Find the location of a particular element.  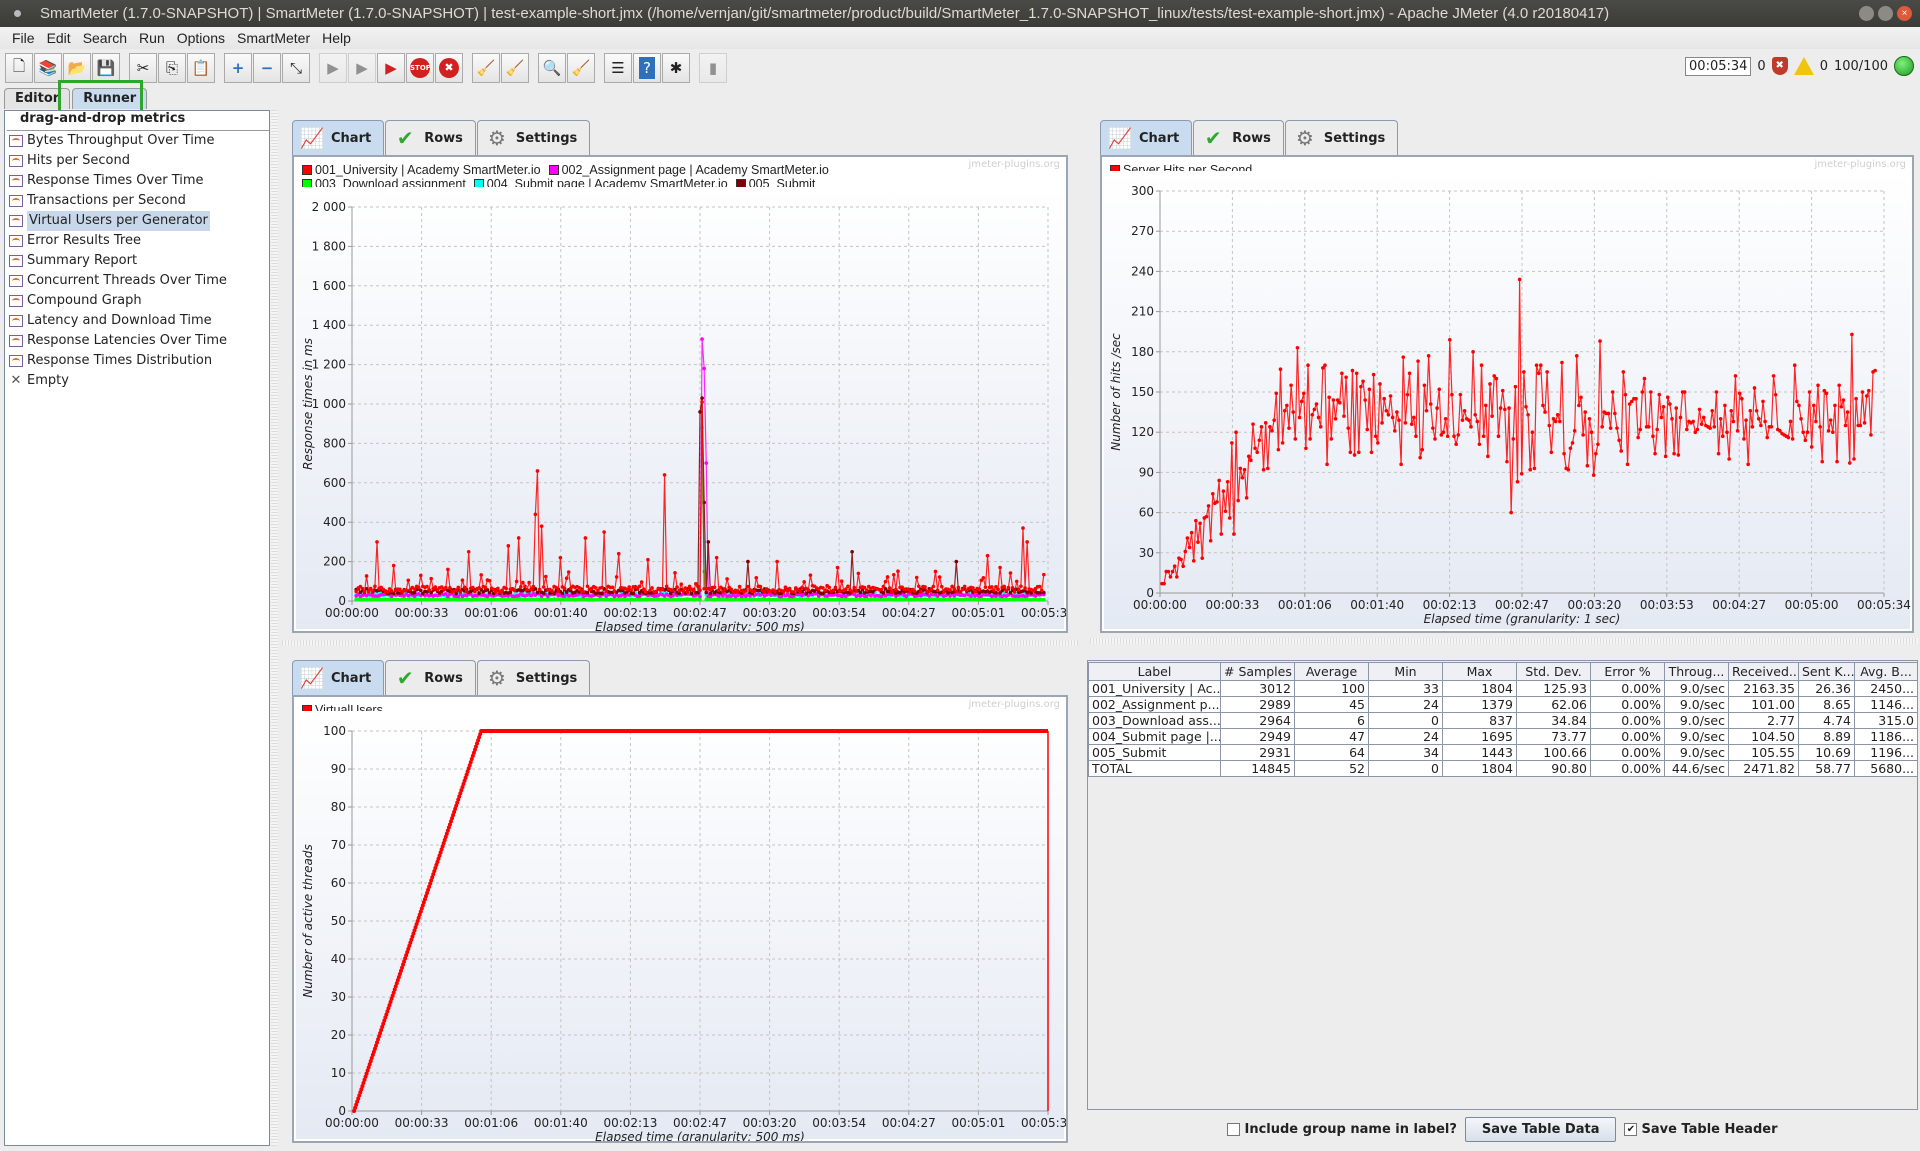

menu-options: Options is located at coordinates (201, 38).